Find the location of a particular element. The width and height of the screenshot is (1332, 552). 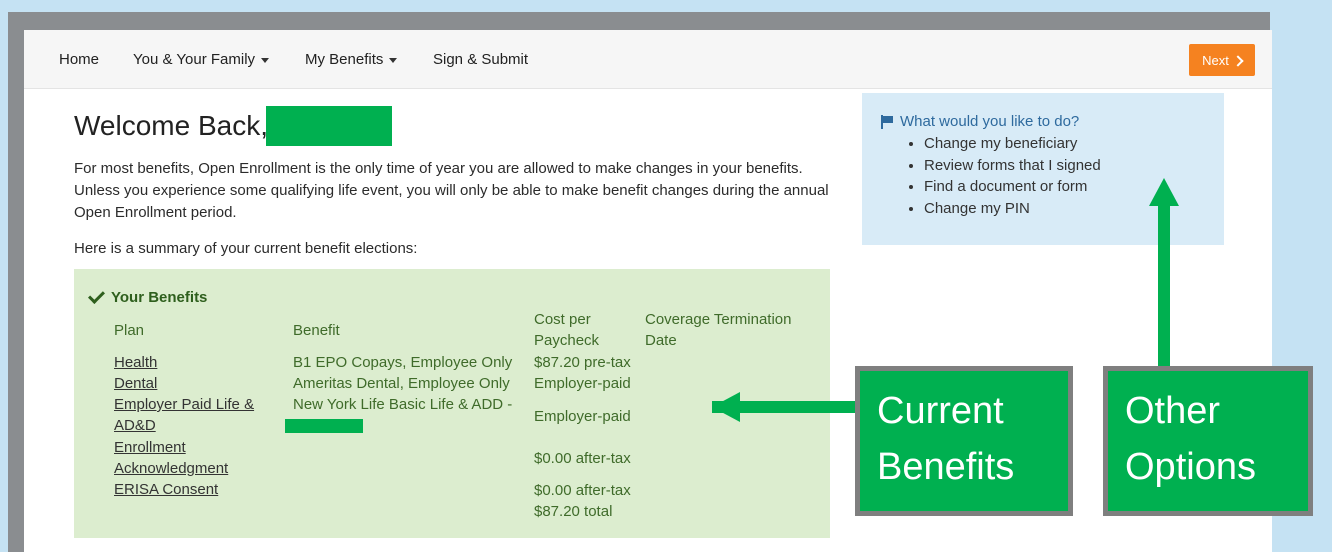

flag-icon is located at coordinates (887, 121).